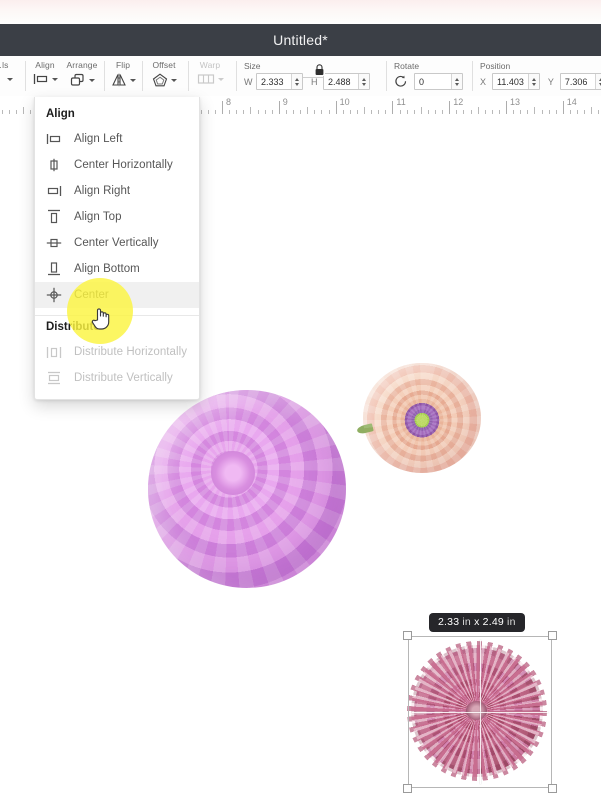 The height and width of the screenshot is (798, 601). I want to click on peach-dahlia-image, so click(418, 418).